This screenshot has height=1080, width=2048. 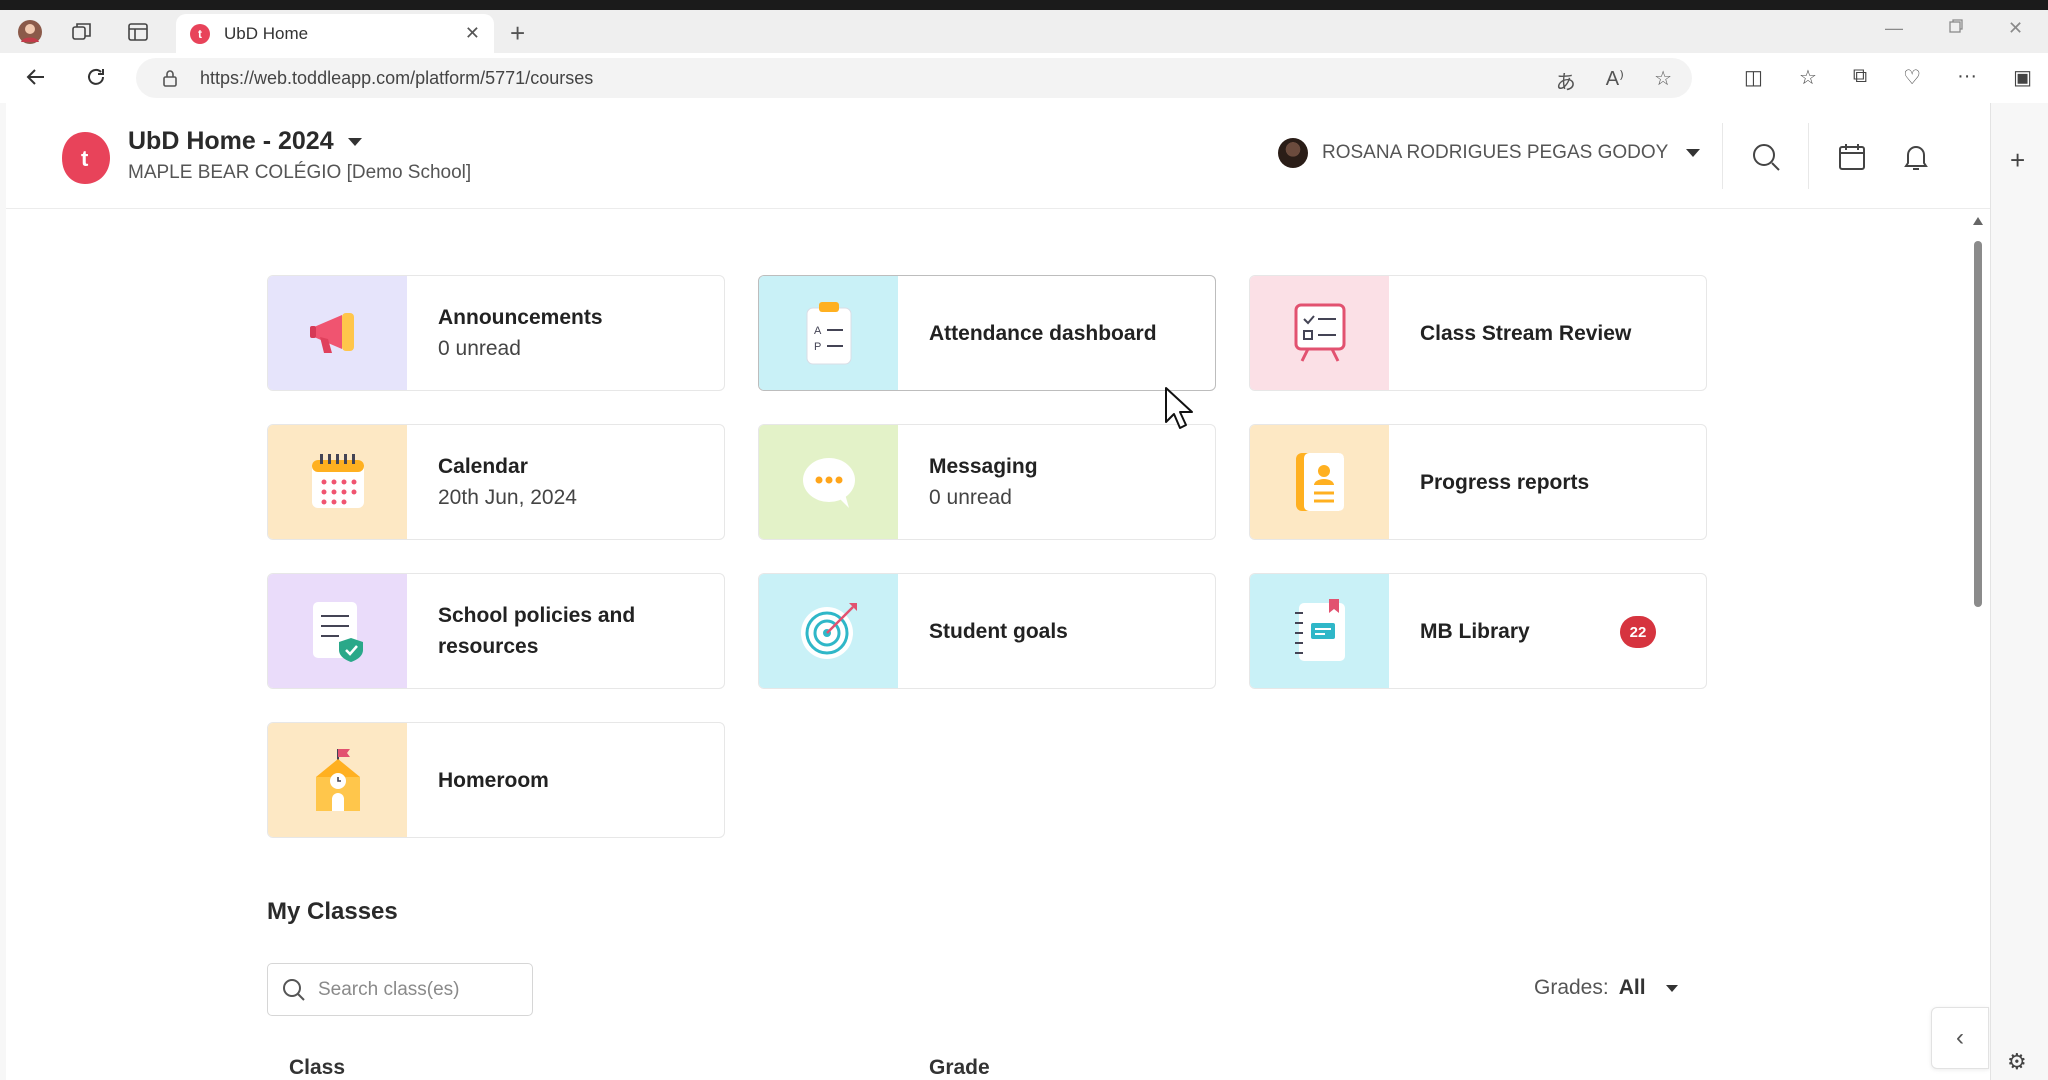 I want to click on target-icon, so click(x=828, y=631).